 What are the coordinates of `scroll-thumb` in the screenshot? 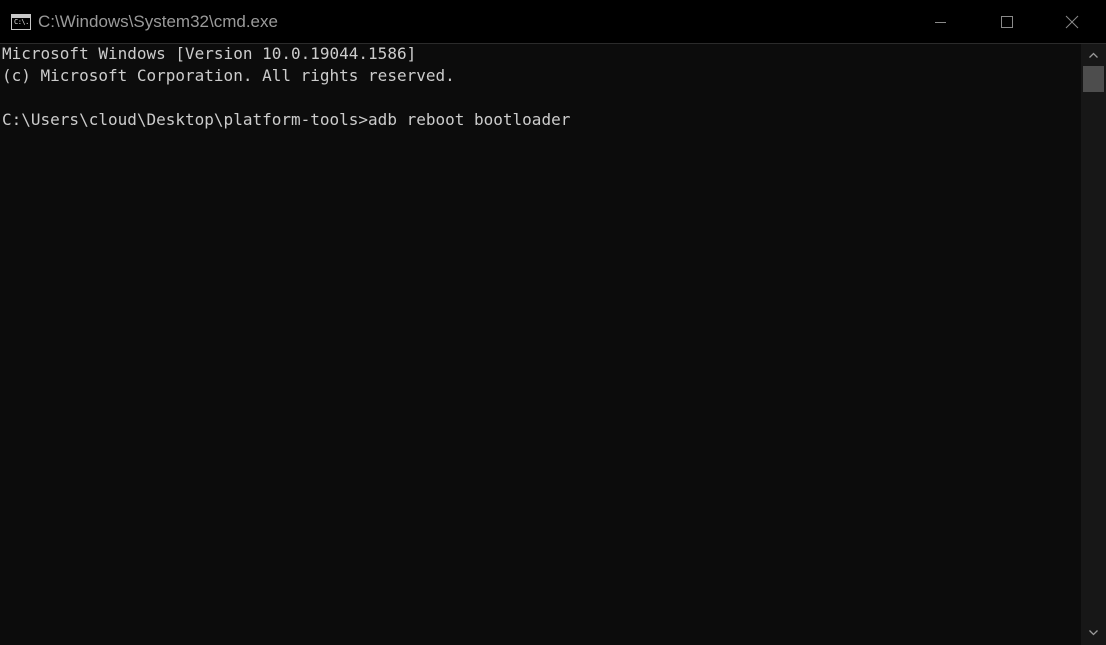 It's located at (1093, 79).